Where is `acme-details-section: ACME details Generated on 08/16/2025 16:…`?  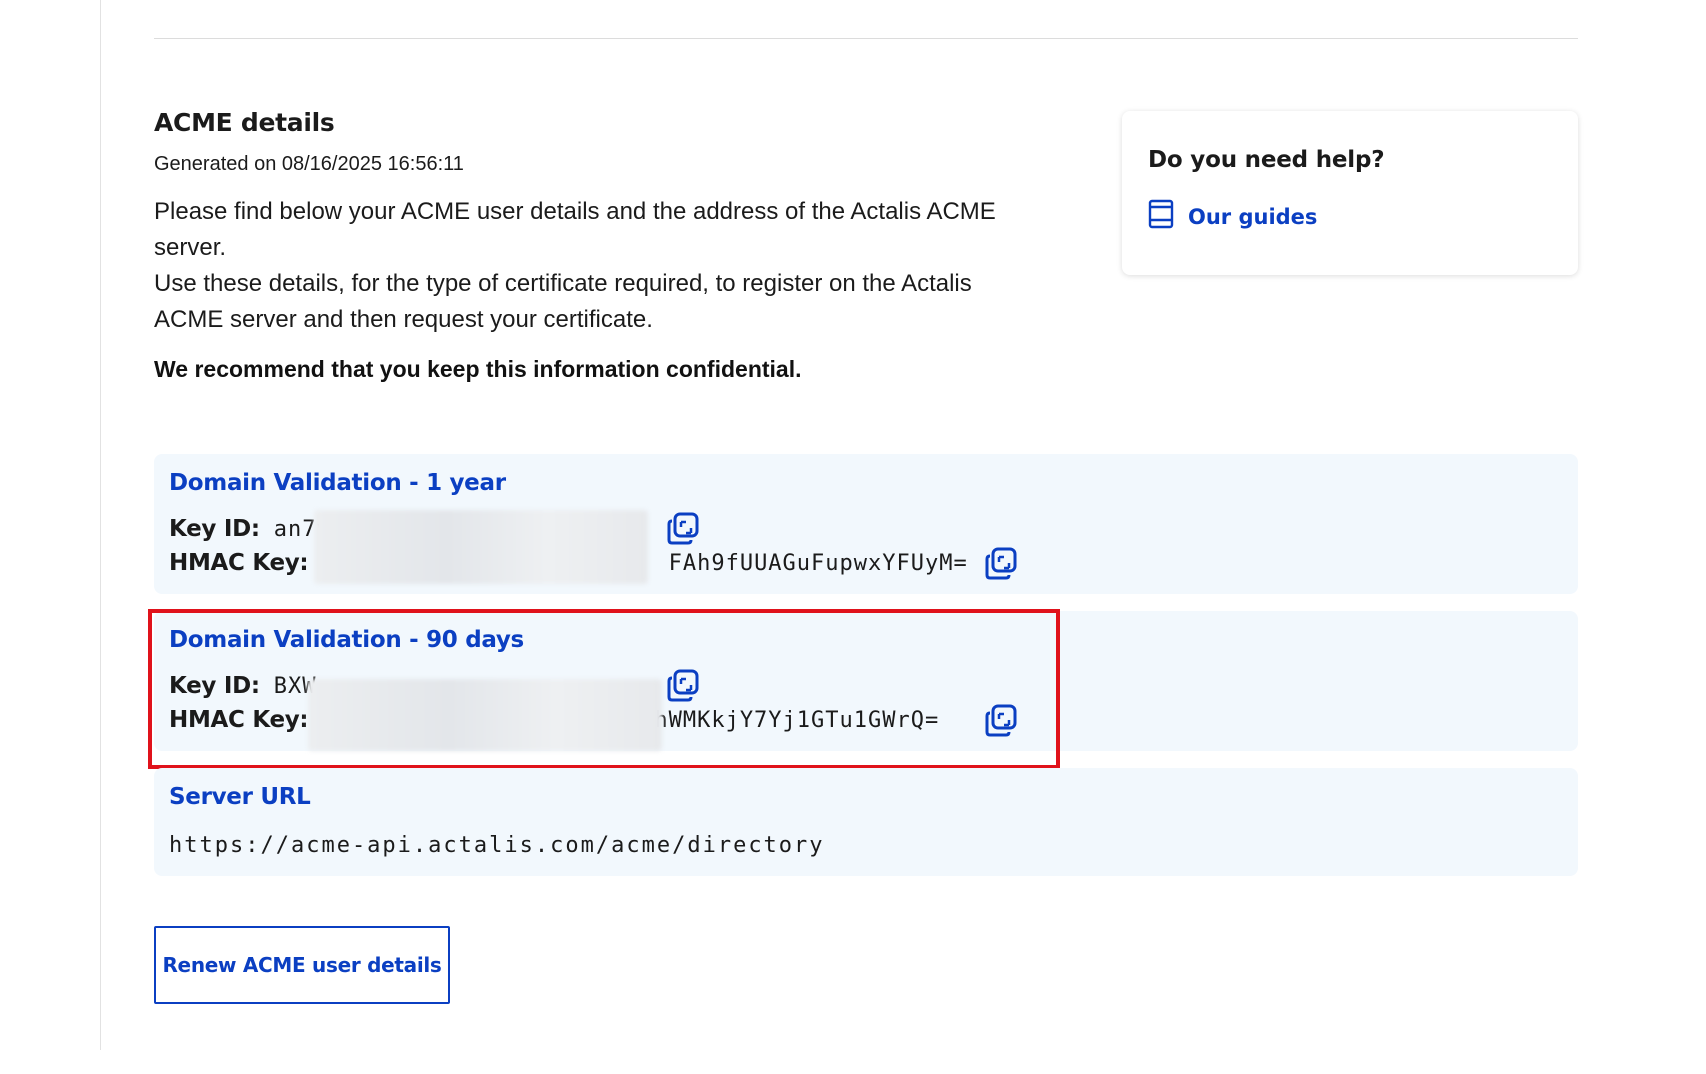 acme-details-section: ACME details Generated on 08/16/2025 16:… is located at coordinates (604, 245).